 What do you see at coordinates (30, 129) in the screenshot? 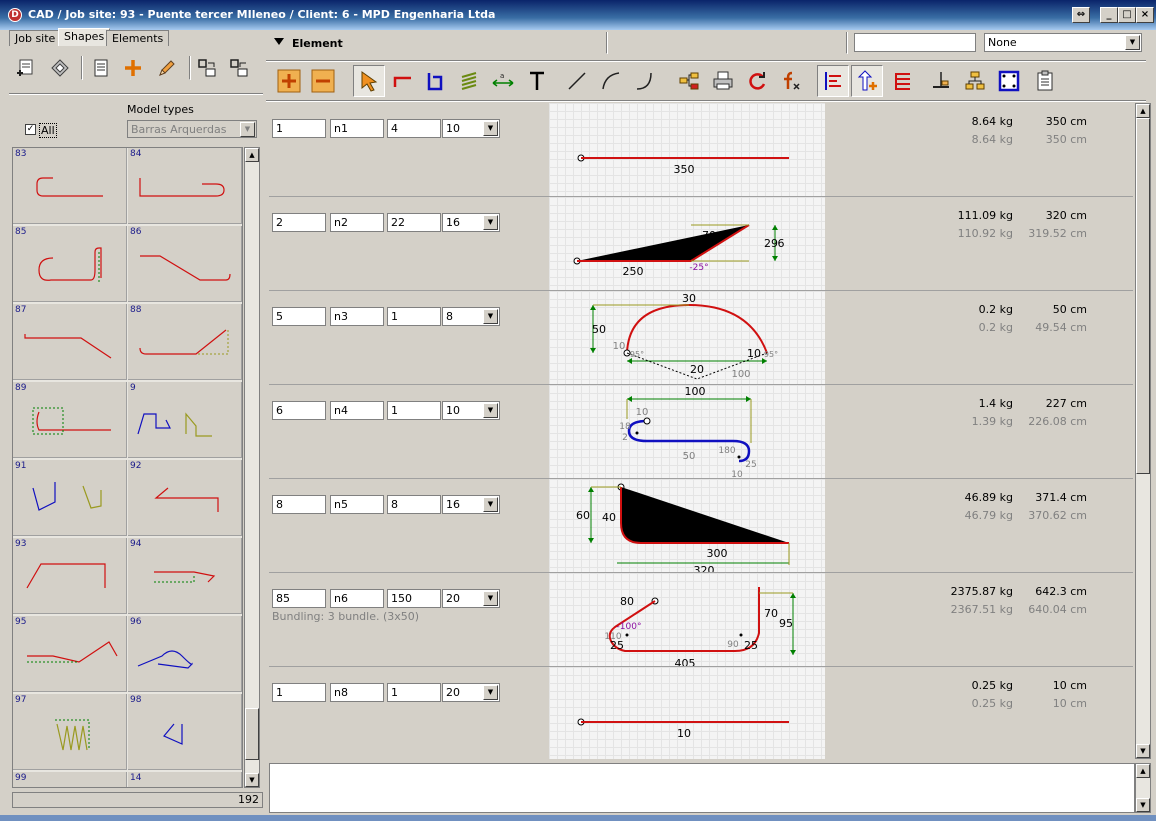
I see `all-checkbox: ✓` at bounding box center [30, 129].